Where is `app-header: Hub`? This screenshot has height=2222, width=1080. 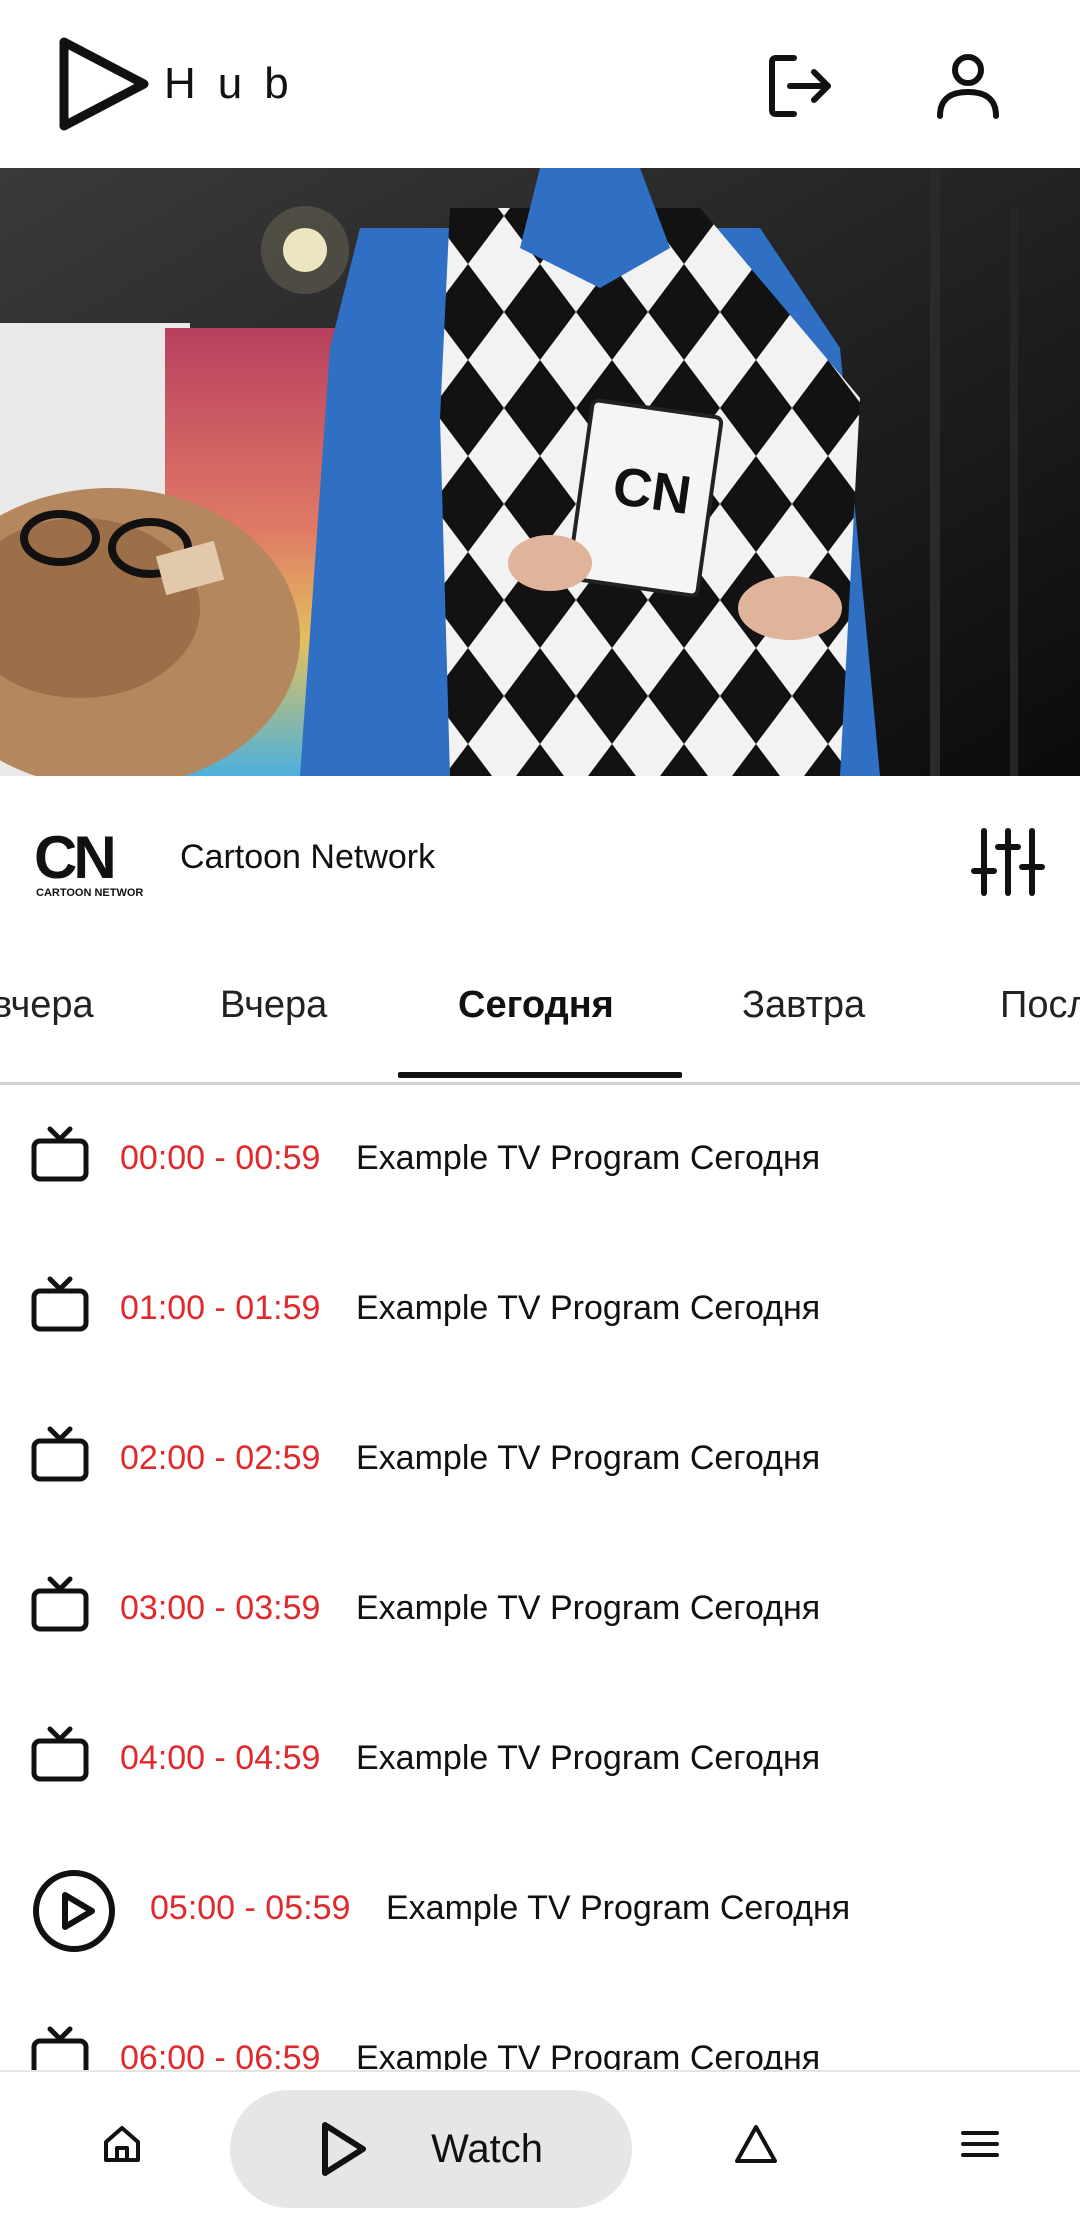
app-header: Hub is located at coordinates (540, 84).